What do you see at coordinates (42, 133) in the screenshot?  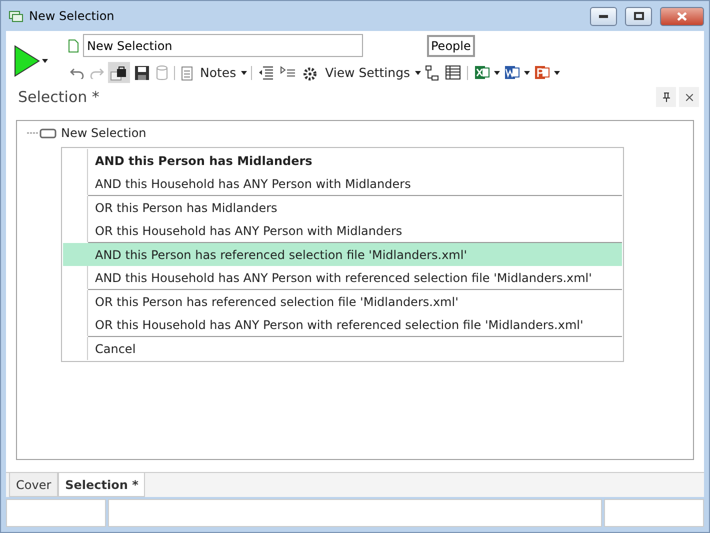 I see `tree-node-icon` at bounding box center [42, 133].